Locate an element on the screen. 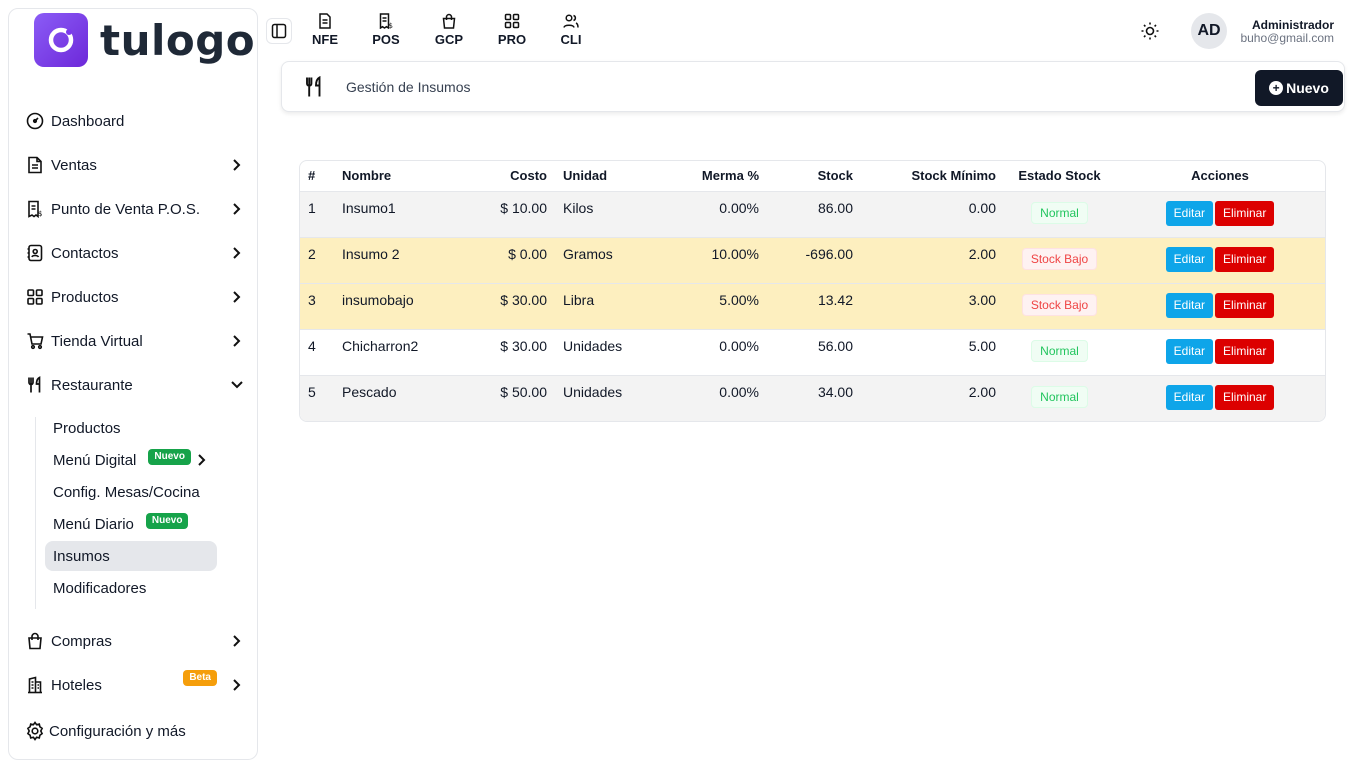 This screenshot has height=768, width=1366. submenu-divider is located at coordinates (35, 513).